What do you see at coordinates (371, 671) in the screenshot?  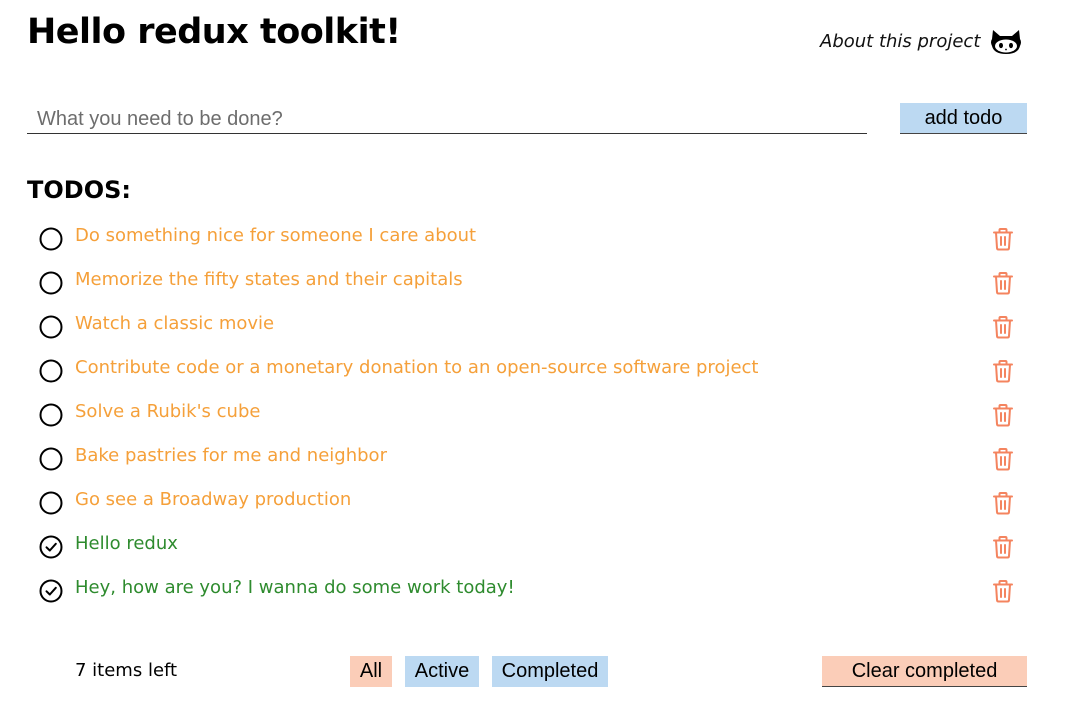 I see `filter-all-button: All` at bounding box center [371, 671].